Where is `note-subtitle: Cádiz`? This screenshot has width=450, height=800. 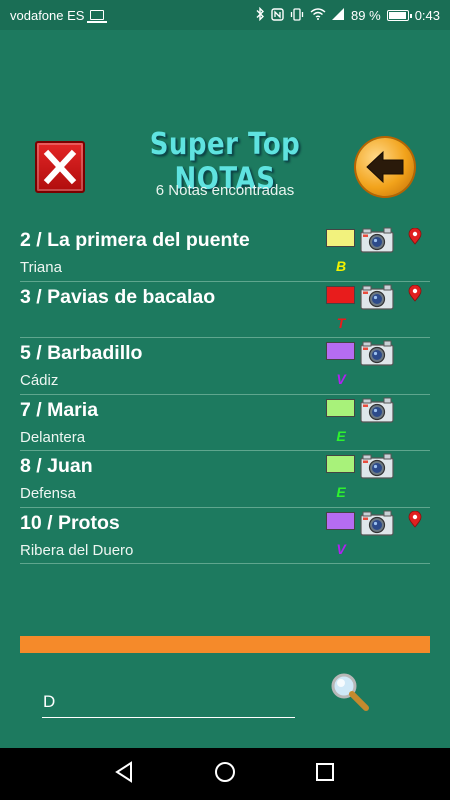 note-subtitle: Cádiz is located at coordinates (39, 380).